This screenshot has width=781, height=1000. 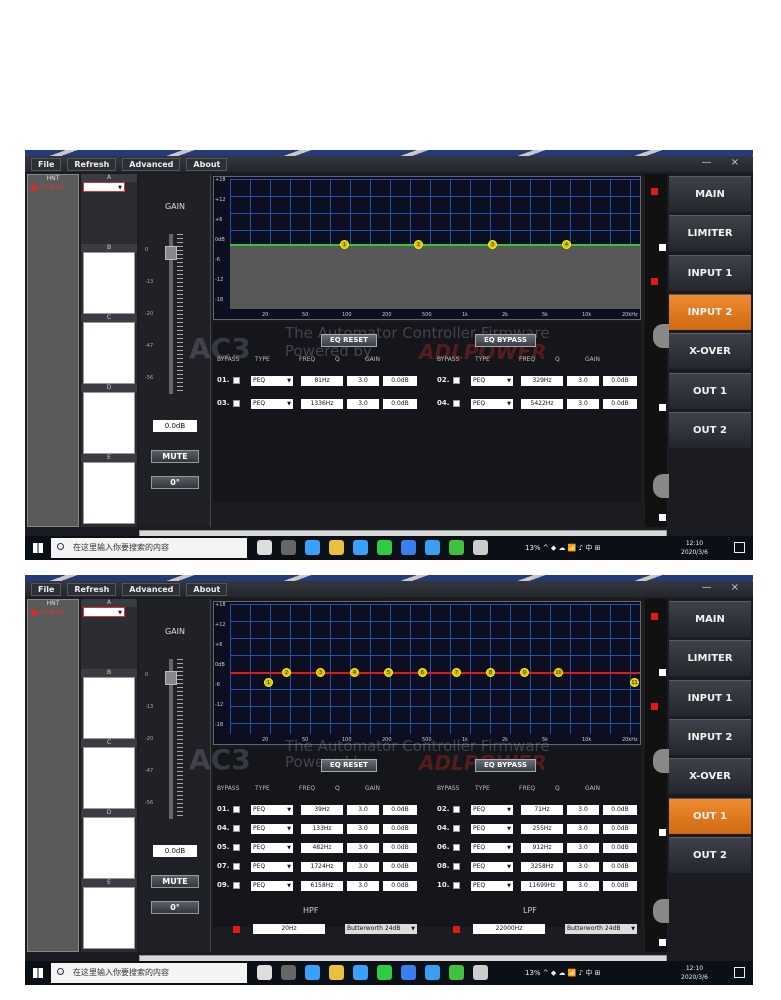 What do you see at coordinates (739, 972) in the screenshot?
I see `notification-icon` at bounding box center [739, 972].